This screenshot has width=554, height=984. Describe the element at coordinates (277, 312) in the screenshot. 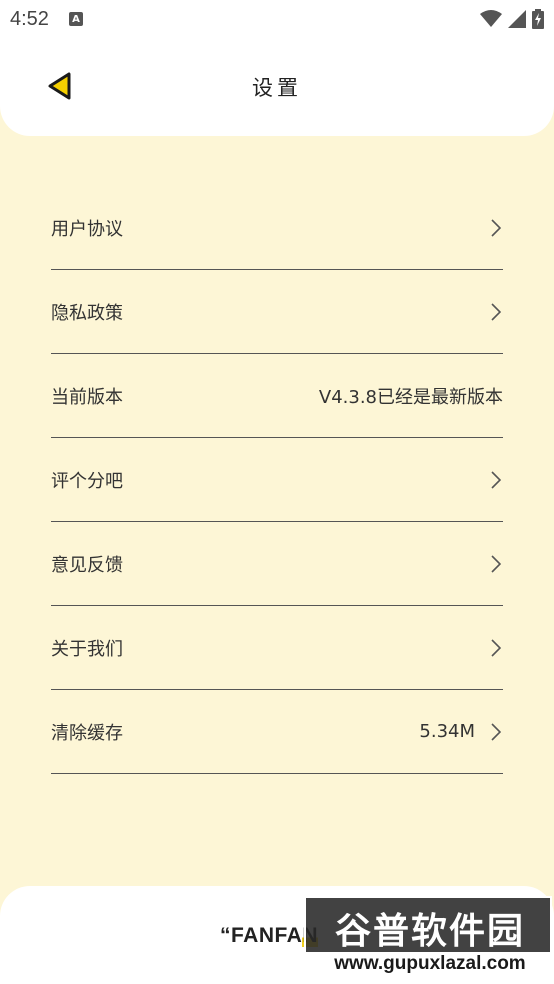

I see `setting-row-privacy-policy: 隐私政策` at that location.